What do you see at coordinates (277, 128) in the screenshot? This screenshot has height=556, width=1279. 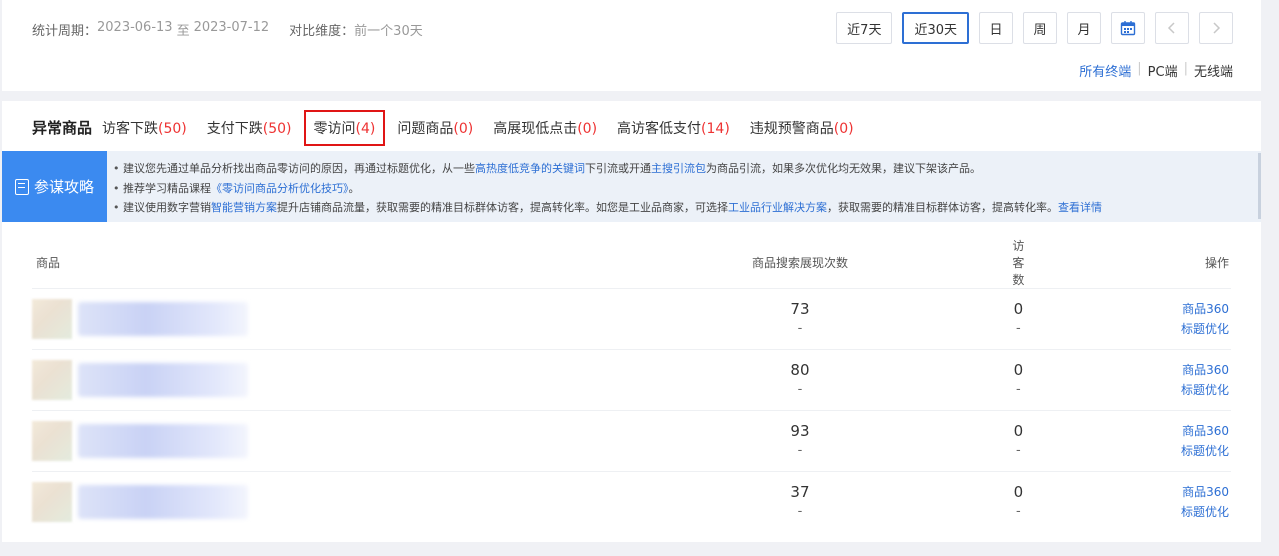 I see `tab-count: (50)` at bounding box center [277, 128].